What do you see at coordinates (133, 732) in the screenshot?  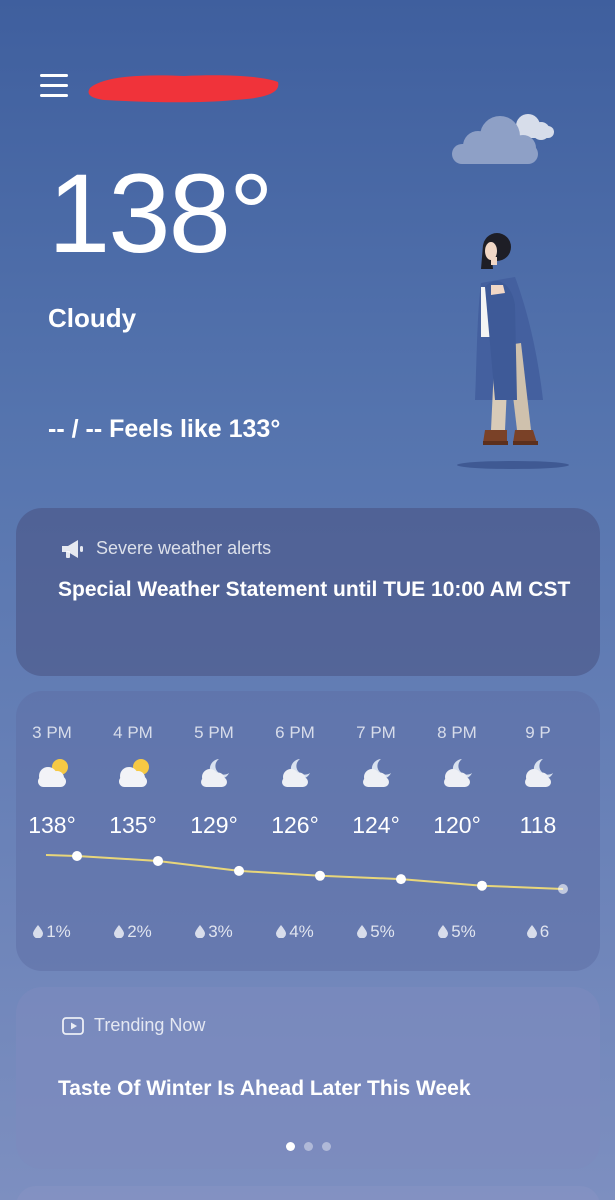 I see `hour-time: 4 PM` at bounding box center [133, 732].